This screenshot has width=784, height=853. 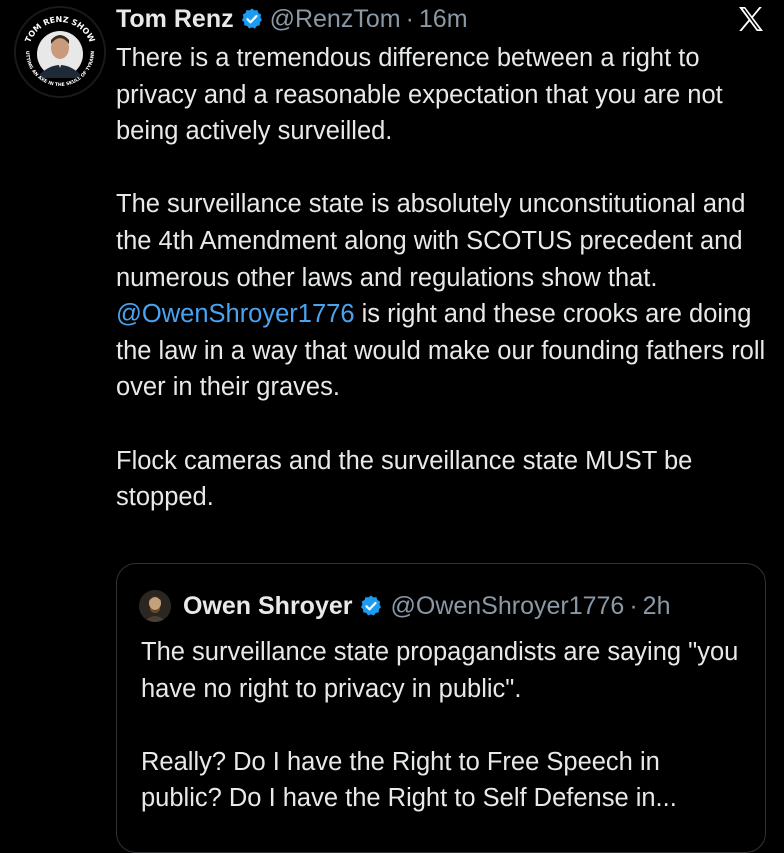 What do you see at coordinates (268, 606) in the screenshot?
I see `quoted-author-name: Owen Shroyer` at bounding box center [268, 606].